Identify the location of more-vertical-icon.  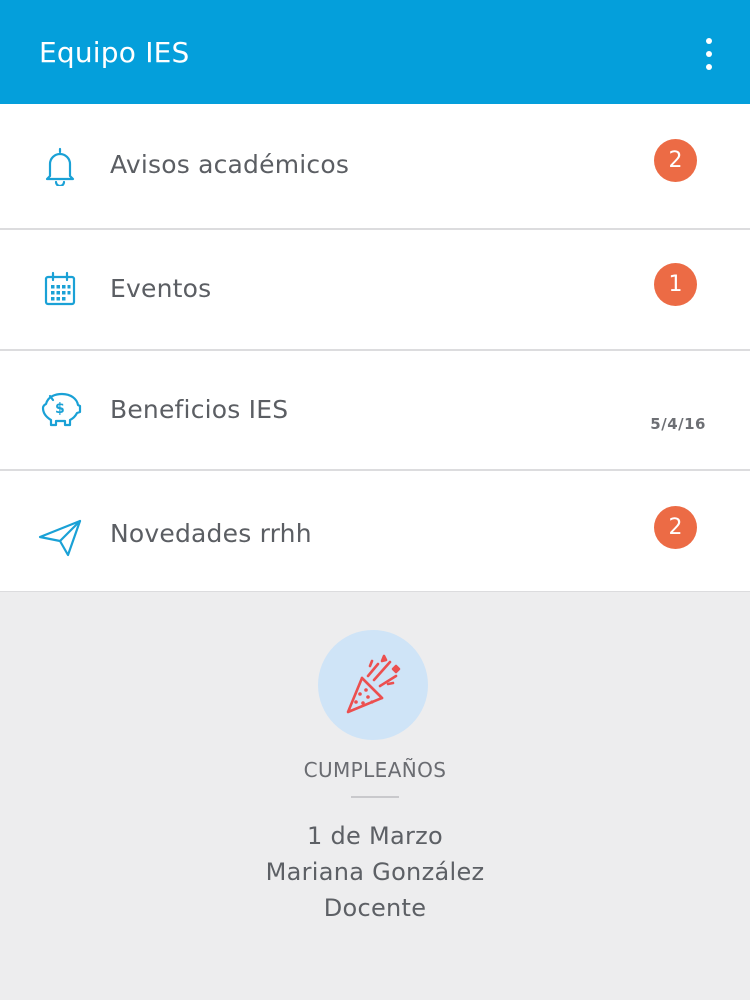
(709, 54).